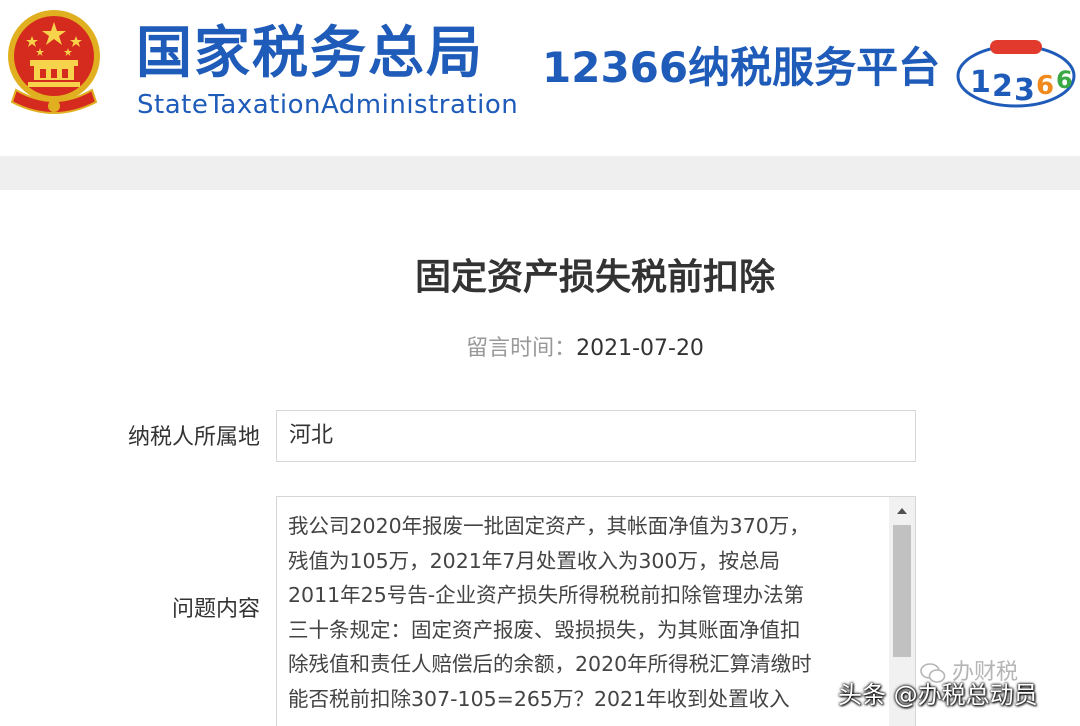 The image size is (1080, 726). I want to click on message-time: 留言时间：2021-07-20, so click(540, 349).